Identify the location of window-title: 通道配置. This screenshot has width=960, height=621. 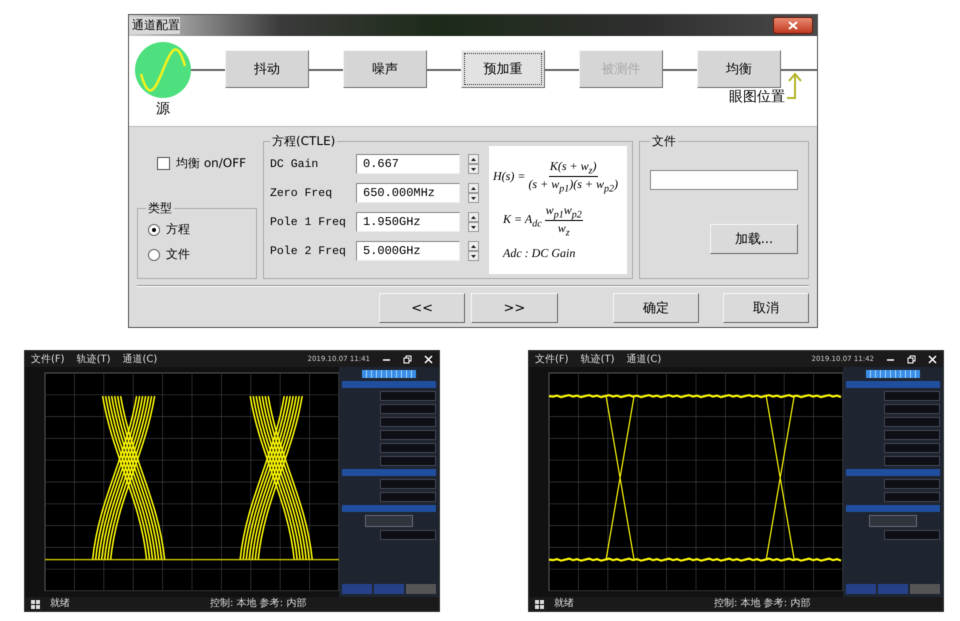
(154, 25).